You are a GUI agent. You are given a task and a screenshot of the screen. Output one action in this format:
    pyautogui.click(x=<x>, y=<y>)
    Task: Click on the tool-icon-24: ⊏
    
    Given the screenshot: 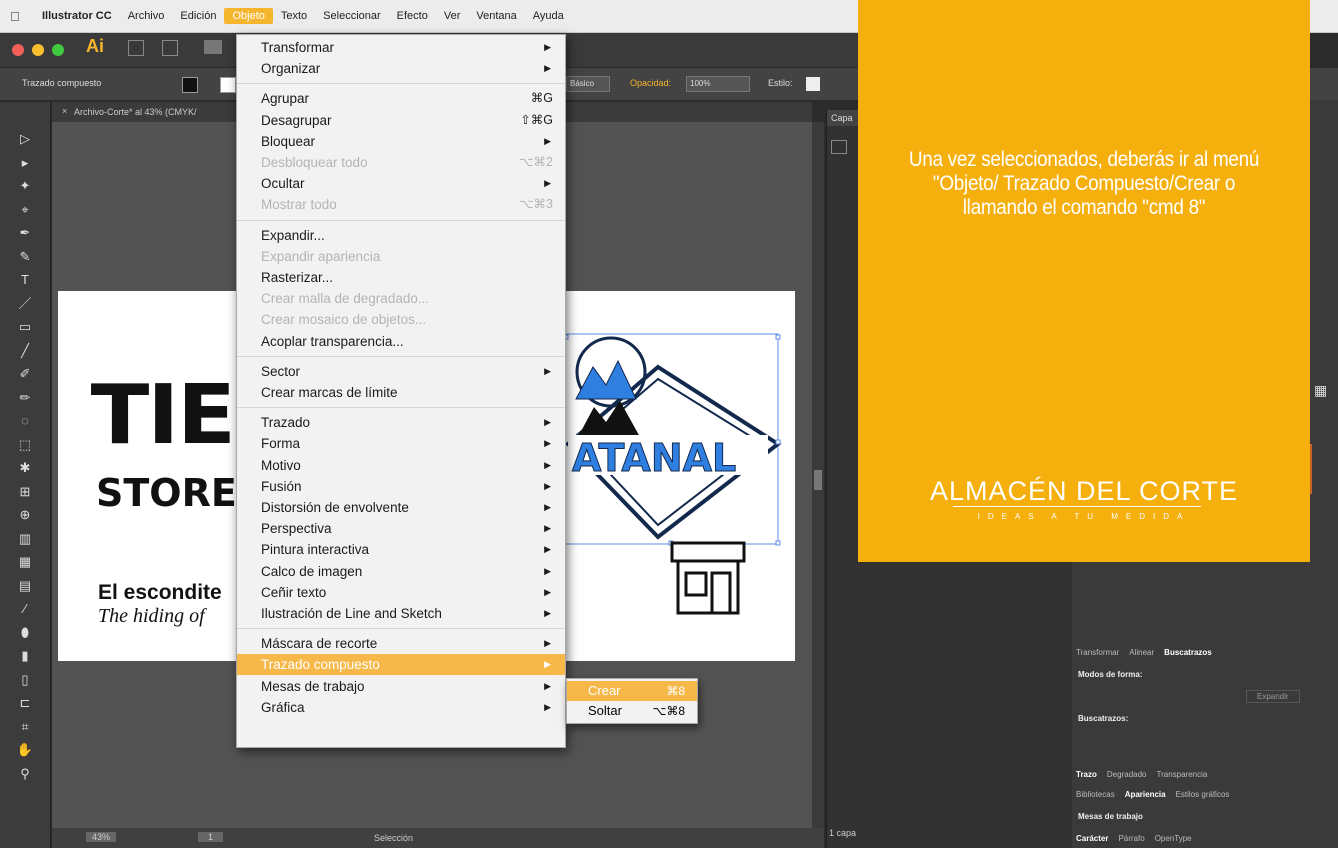 What is the action you would take?
    pyautogui.click(x=25, y=703)
    